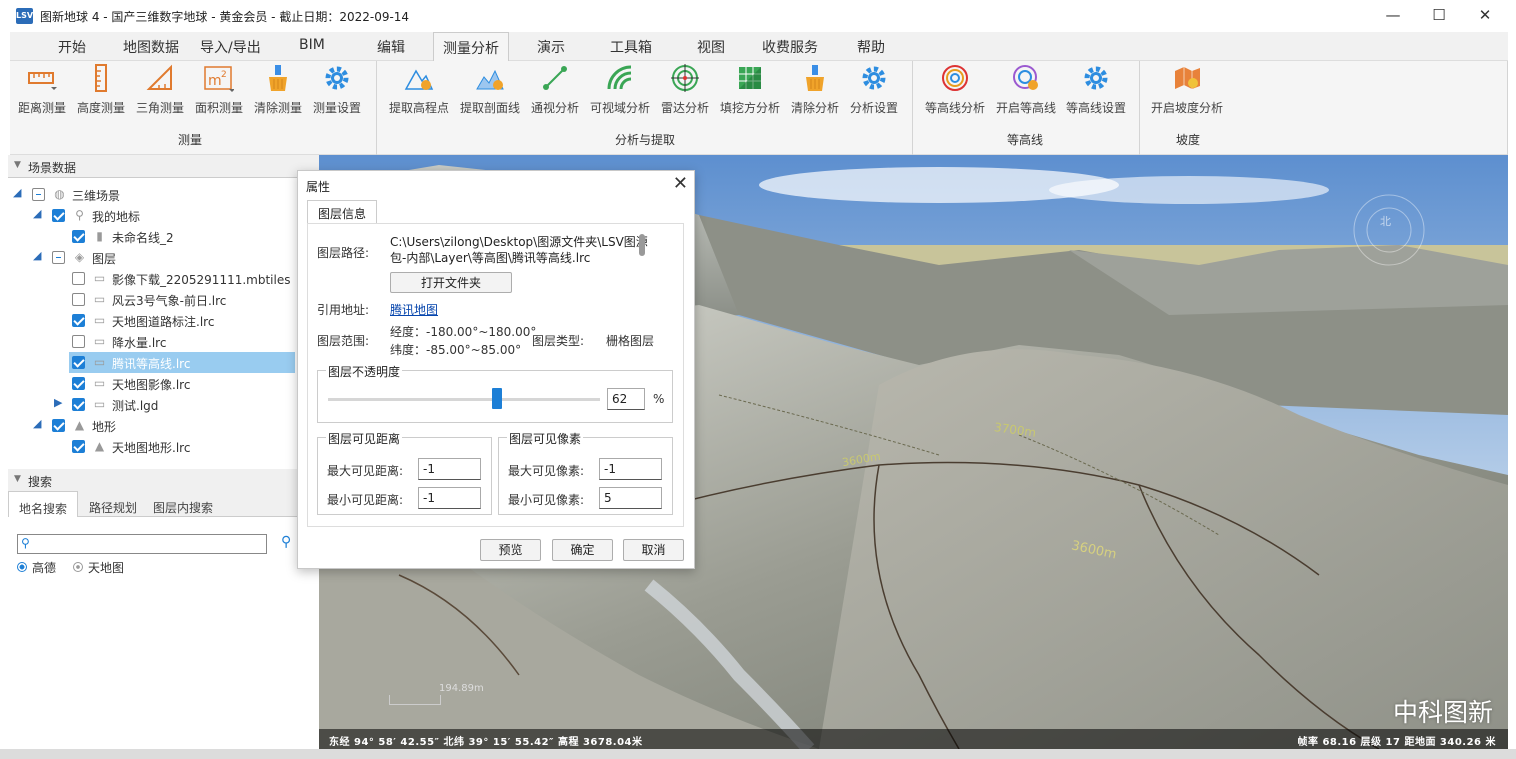  What do you see at coordinates (22, 567) in the screenshot?
I see `radio-gaode` at bounding box center [22, 567].